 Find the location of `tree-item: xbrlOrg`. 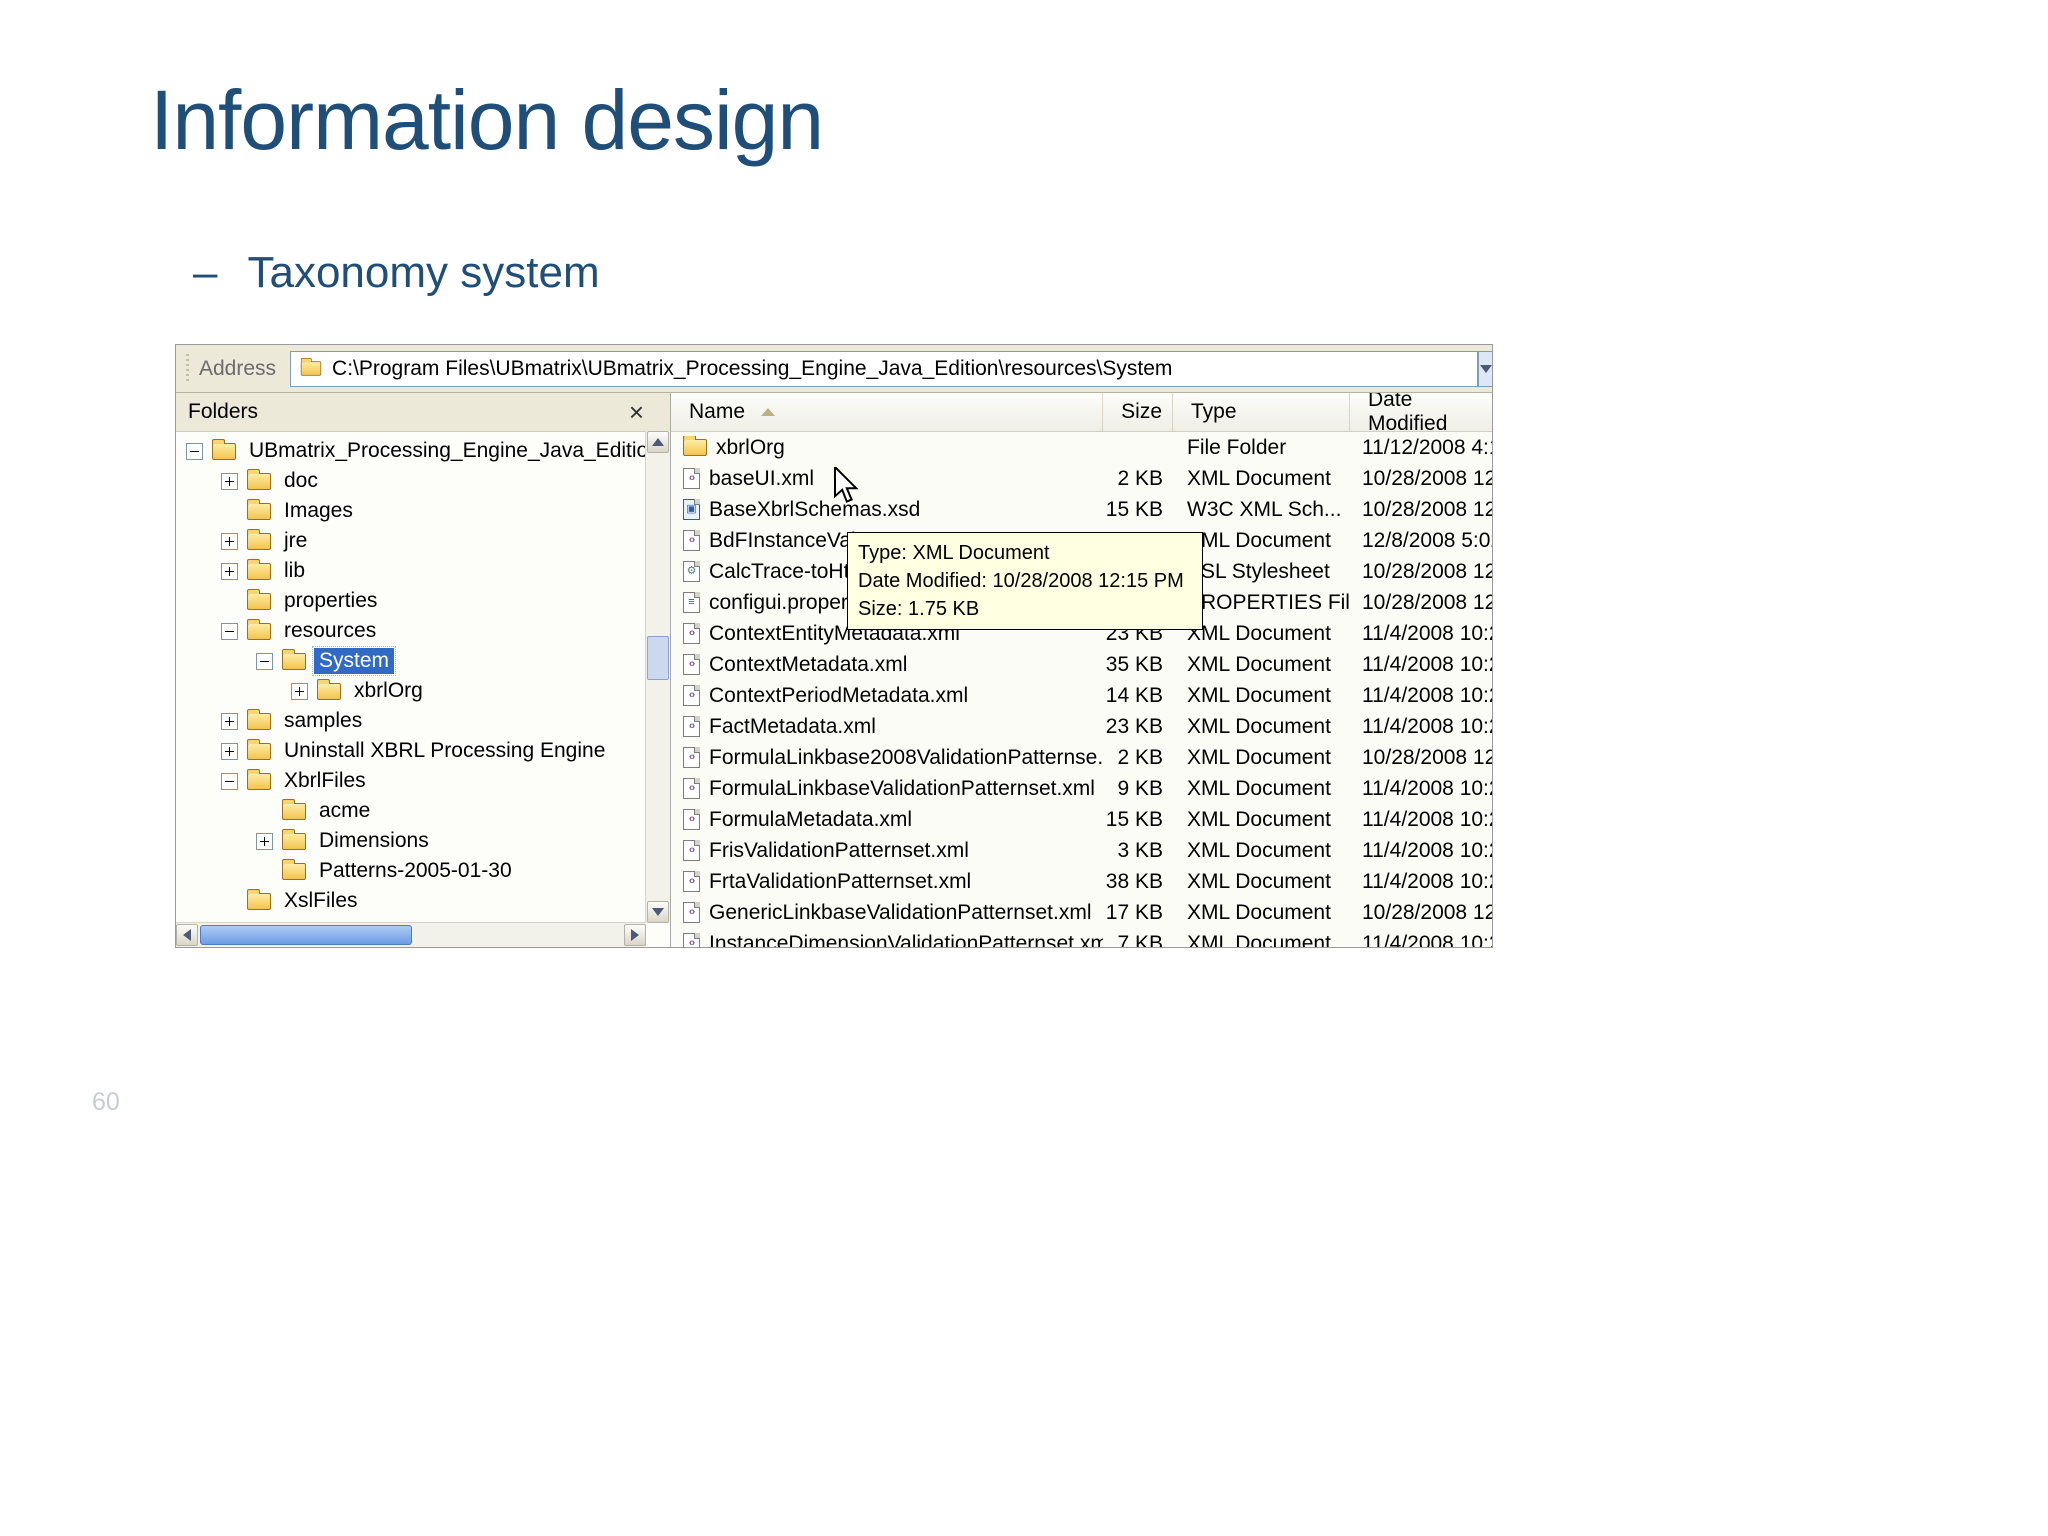

tree-item: xbrlOrg is located at coordinates (411, 691).